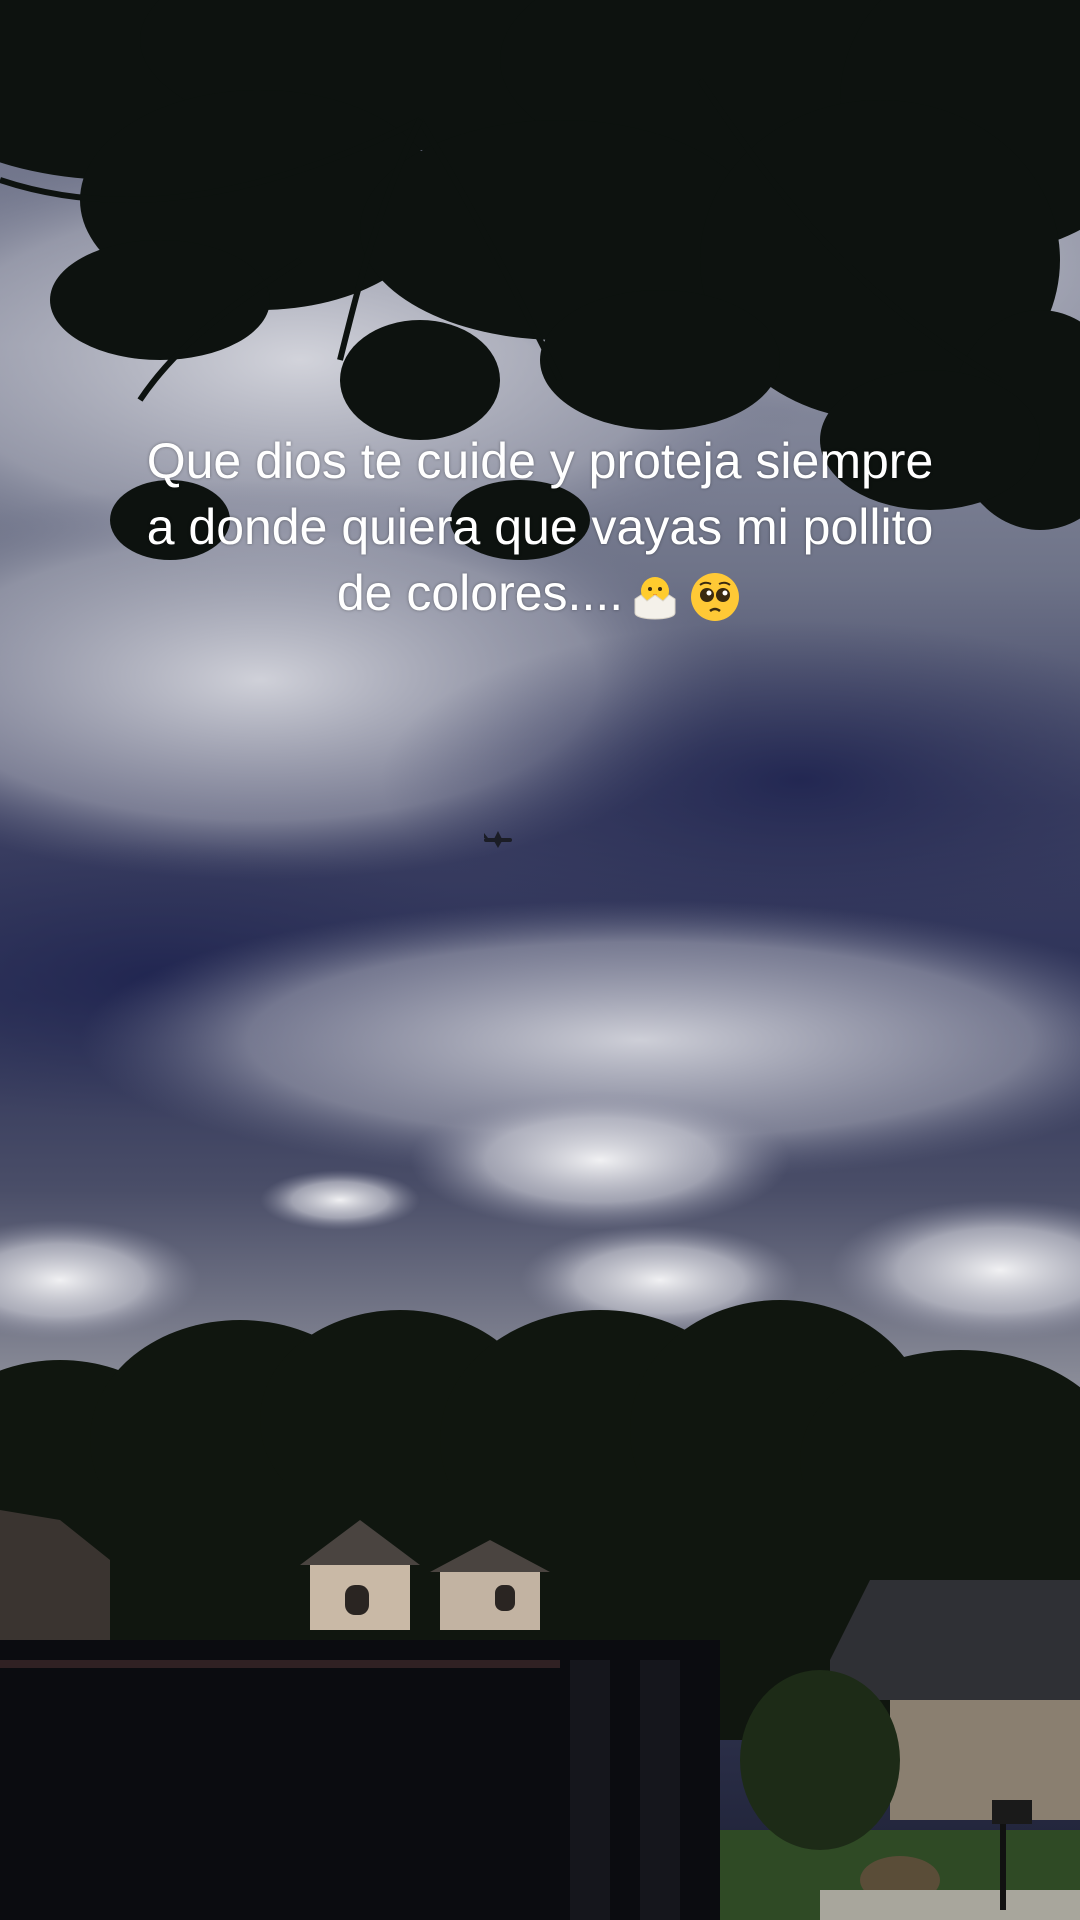 The height and width of the screenshot is (1920, 1080). I want to click on caption-line-1: Que dios te cuide y proteja siempre, so click(540, 461).